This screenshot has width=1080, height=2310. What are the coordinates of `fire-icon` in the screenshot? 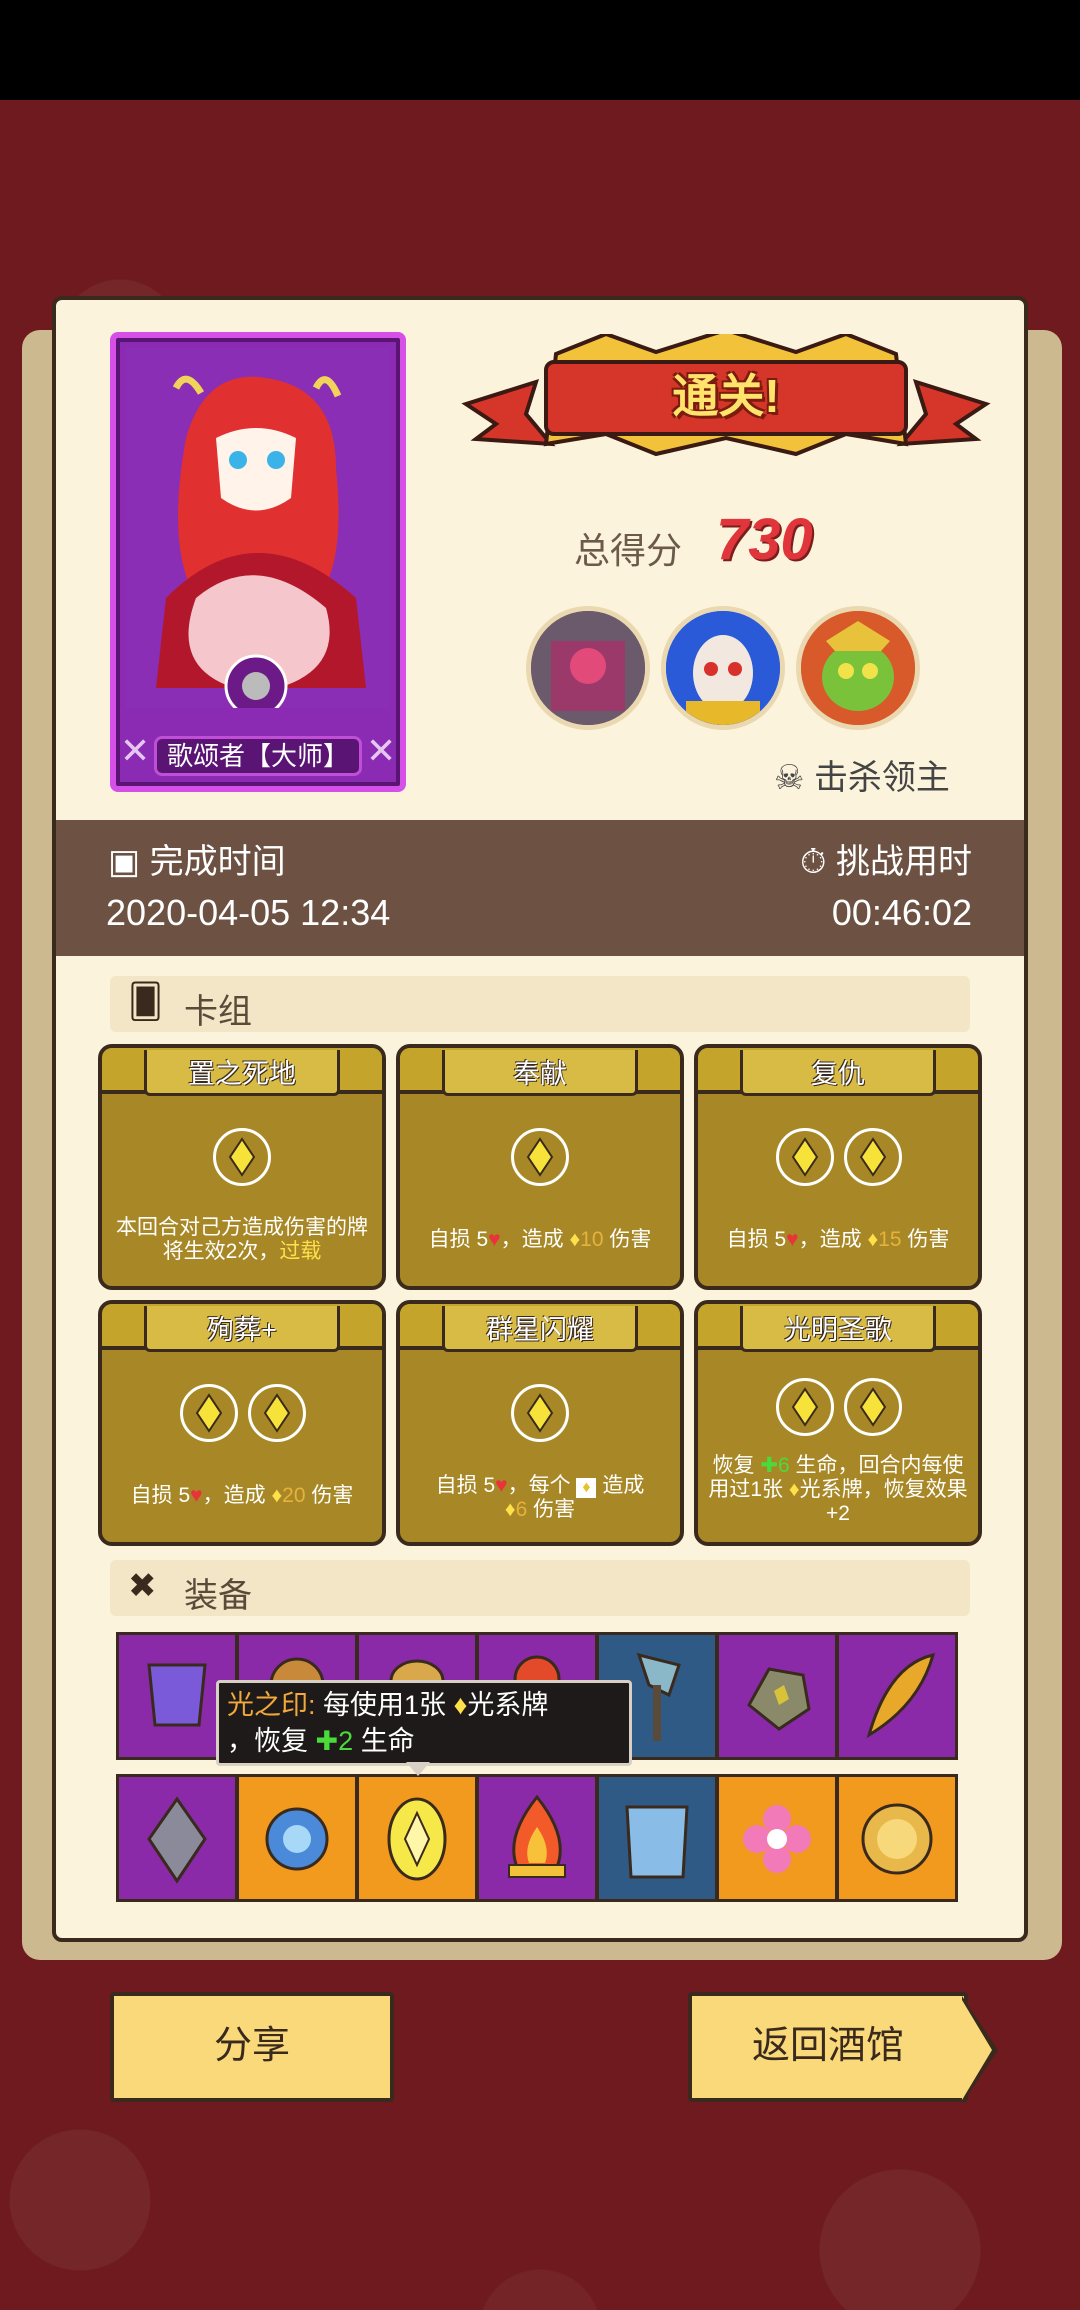 It's located at (537, 1838).